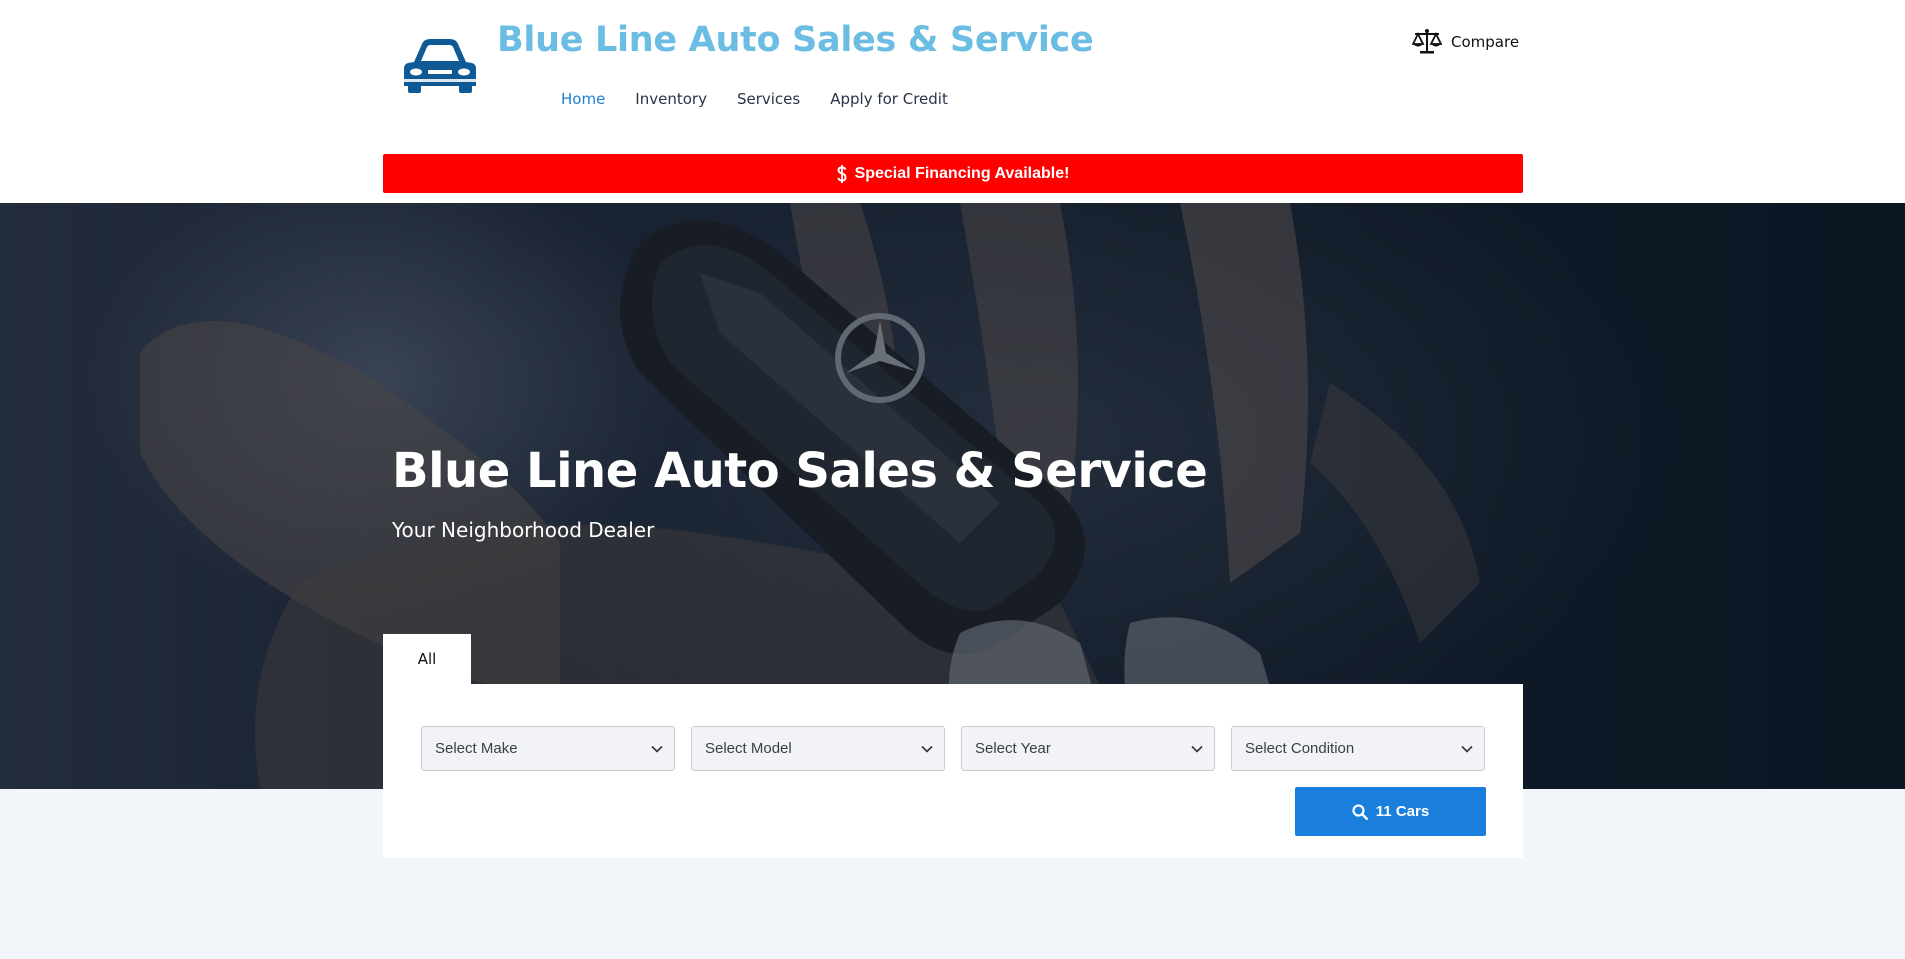  What do you see at coordinates (800, 471) in the screenshot?
I see `hero-title: Blue Line Auto Sales & Service` at bounding box center [800, 471].